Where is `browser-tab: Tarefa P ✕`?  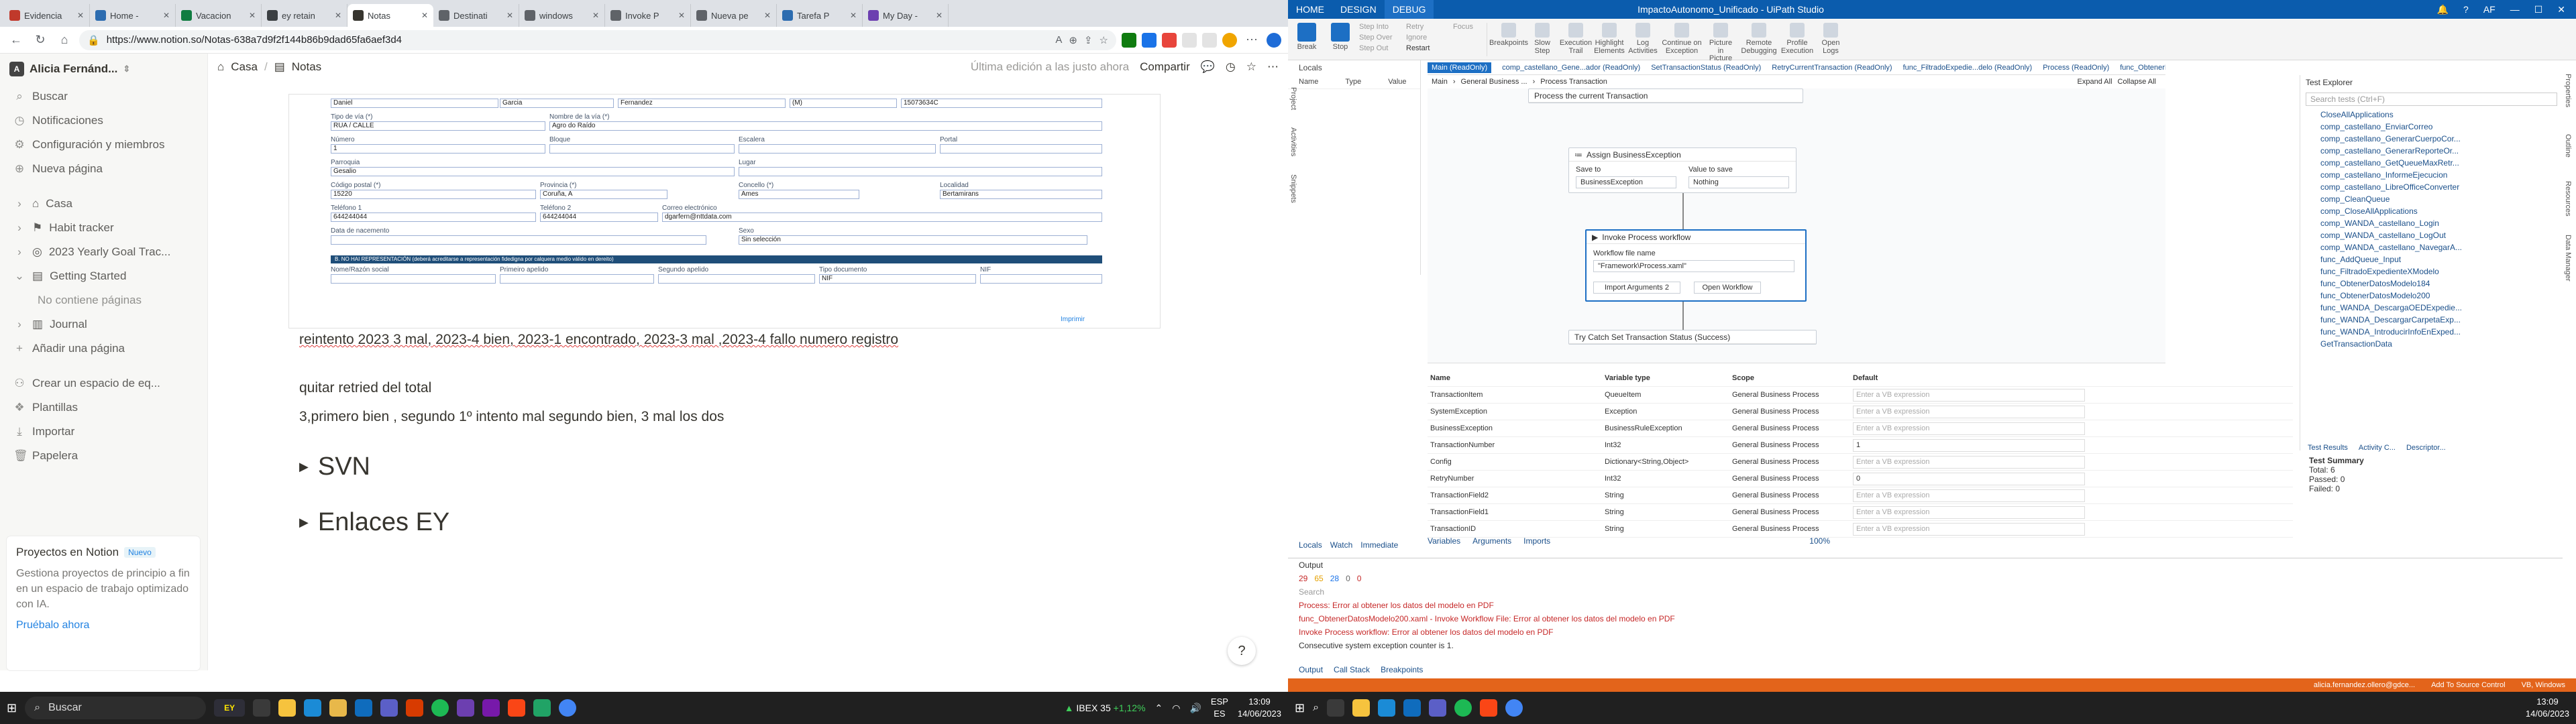
browser-tab: Tarefa P ✕ is located at coordinates (820, 15).